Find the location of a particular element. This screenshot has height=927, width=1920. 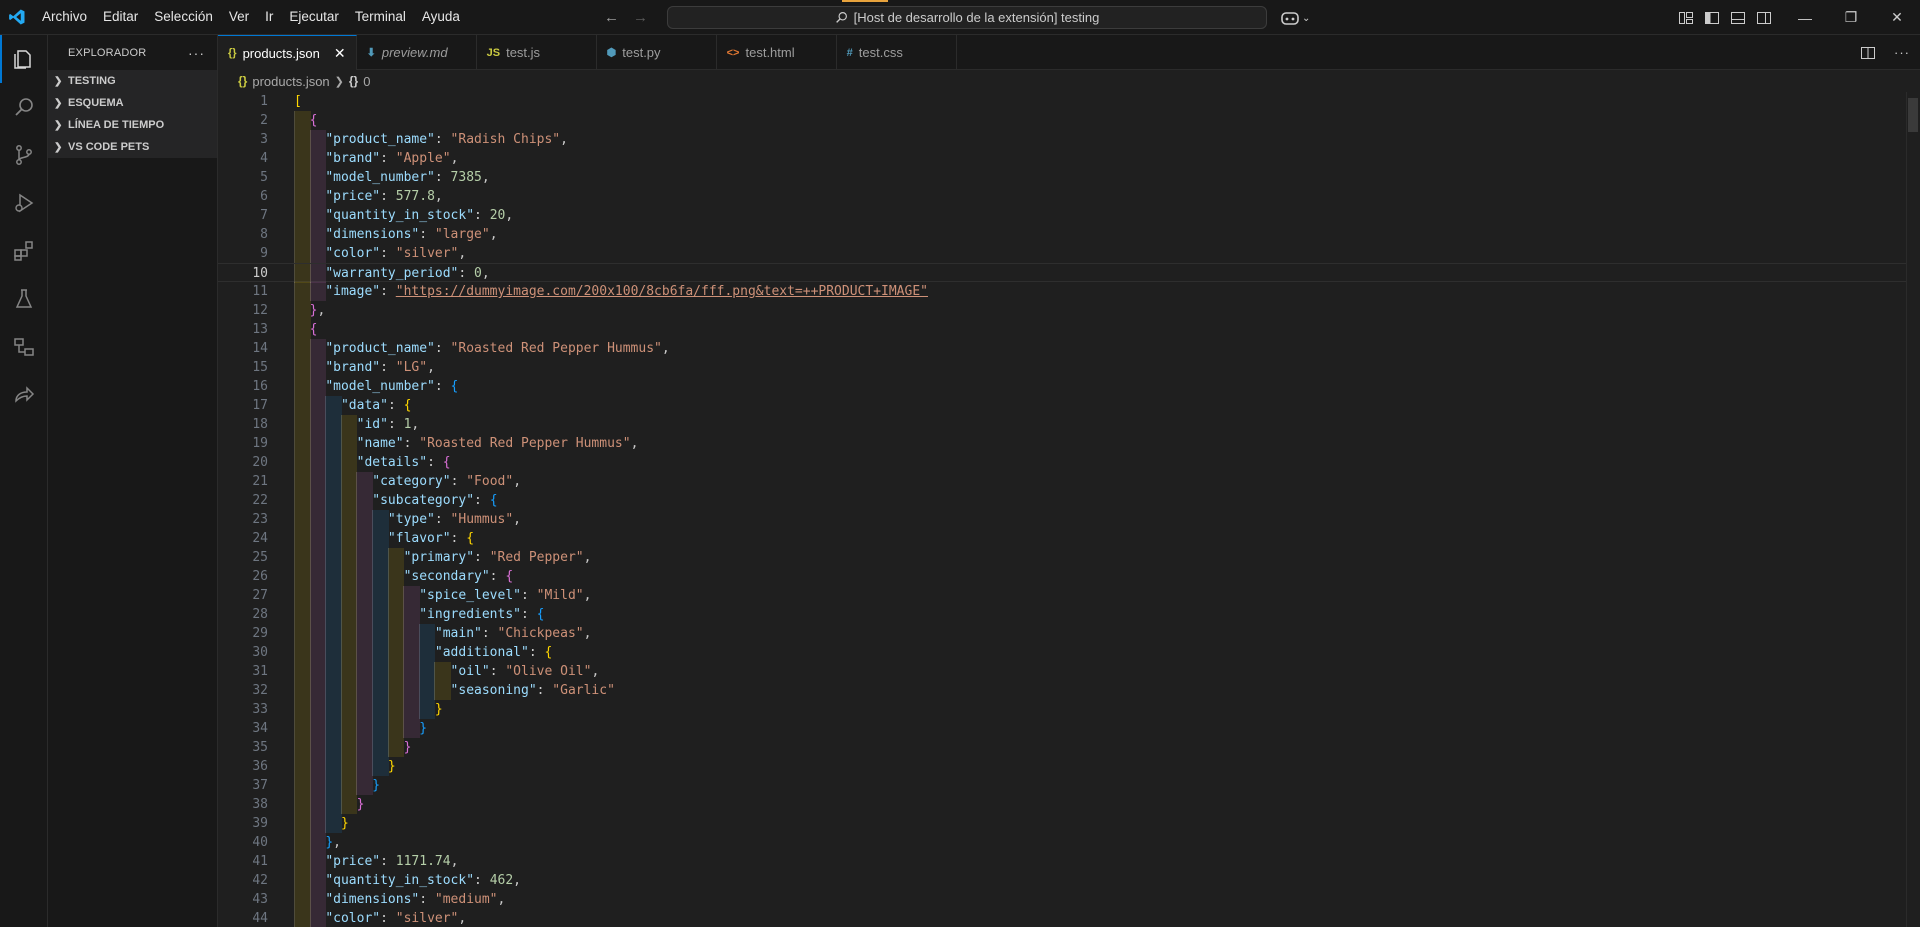

code-line: 41 "price": 1171.74, is located at coordinates (1069, 861).